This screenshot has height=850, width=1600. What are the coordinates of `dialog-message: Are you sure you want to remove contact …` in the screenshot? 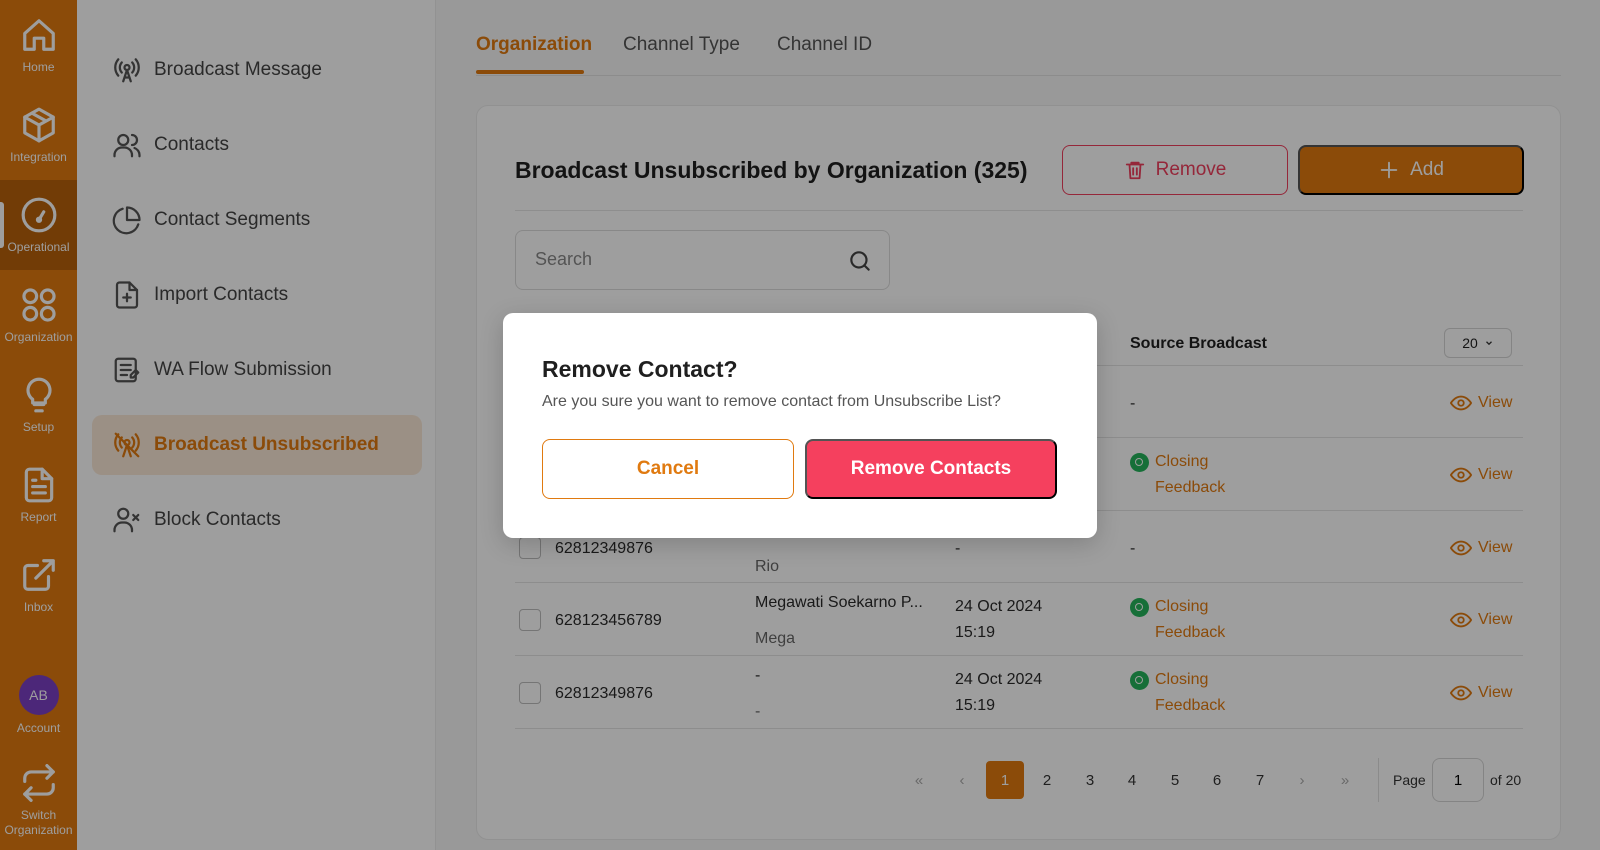 It's located at (771, 401).